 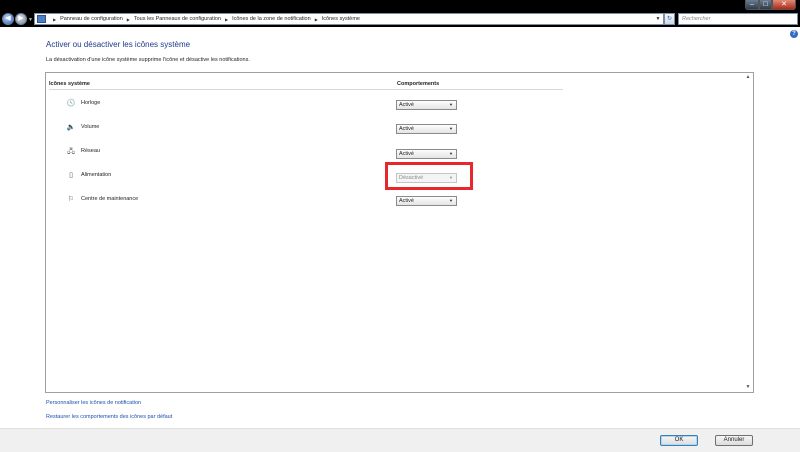 I want to click on volume-icon: 🔈, so click(x=71, y=127).